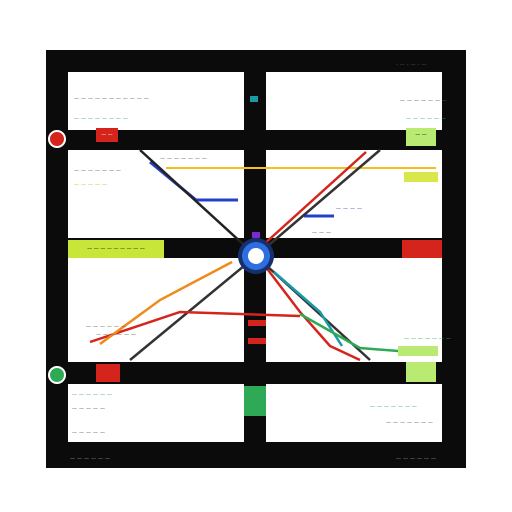 This screenshot has height=512, width=512. What do you see at coordinates (416, 459) in the screenshot?
I see `bottom-right-caption: — — — — — —` at bounding box center [416, 459].